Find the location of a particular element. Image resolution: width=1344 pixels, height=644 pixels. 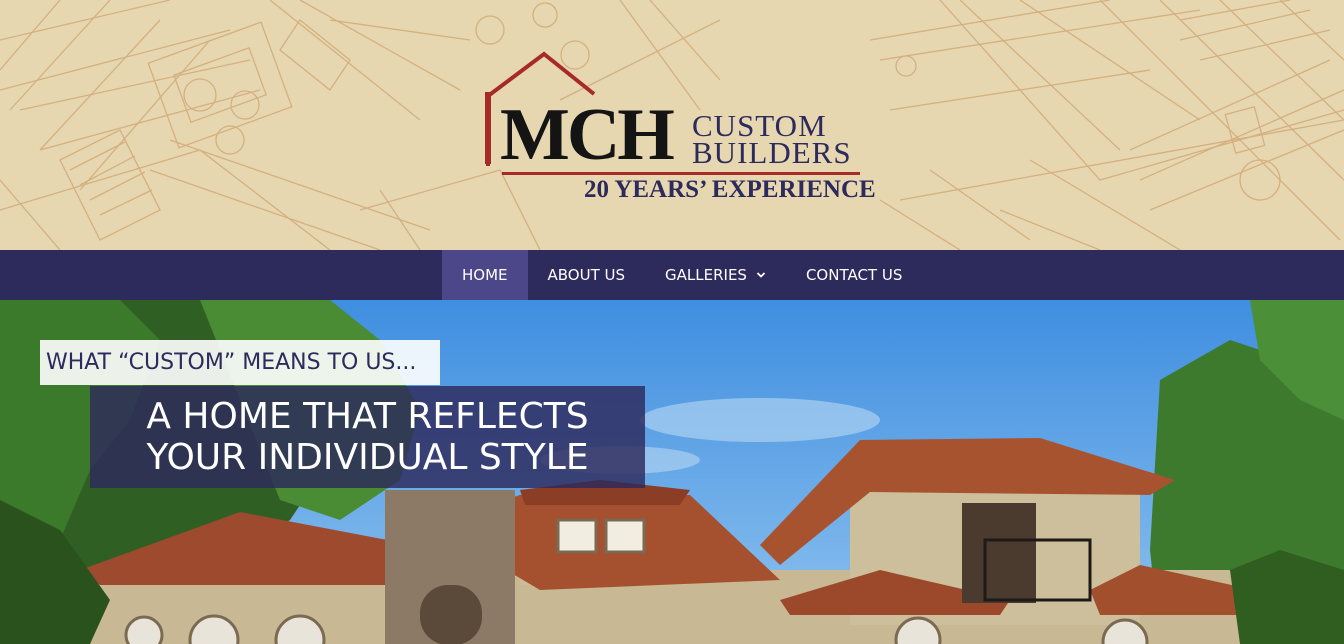

nav-item-label: GALLERIES is located at coordinates (706, 275).